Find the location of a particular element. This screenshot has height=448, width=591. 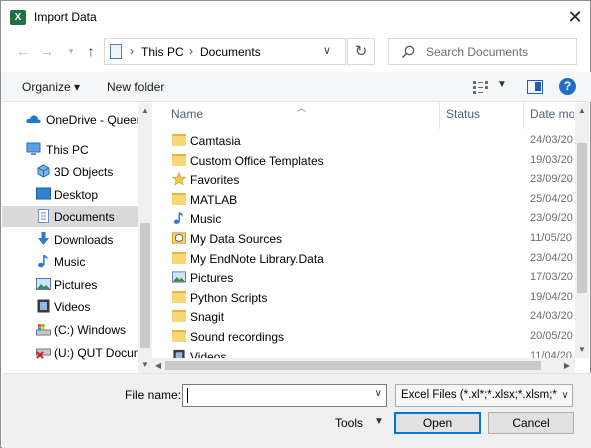

file-row-favorites: Favorites 23/09/20 is located at coordinates (369, 180).